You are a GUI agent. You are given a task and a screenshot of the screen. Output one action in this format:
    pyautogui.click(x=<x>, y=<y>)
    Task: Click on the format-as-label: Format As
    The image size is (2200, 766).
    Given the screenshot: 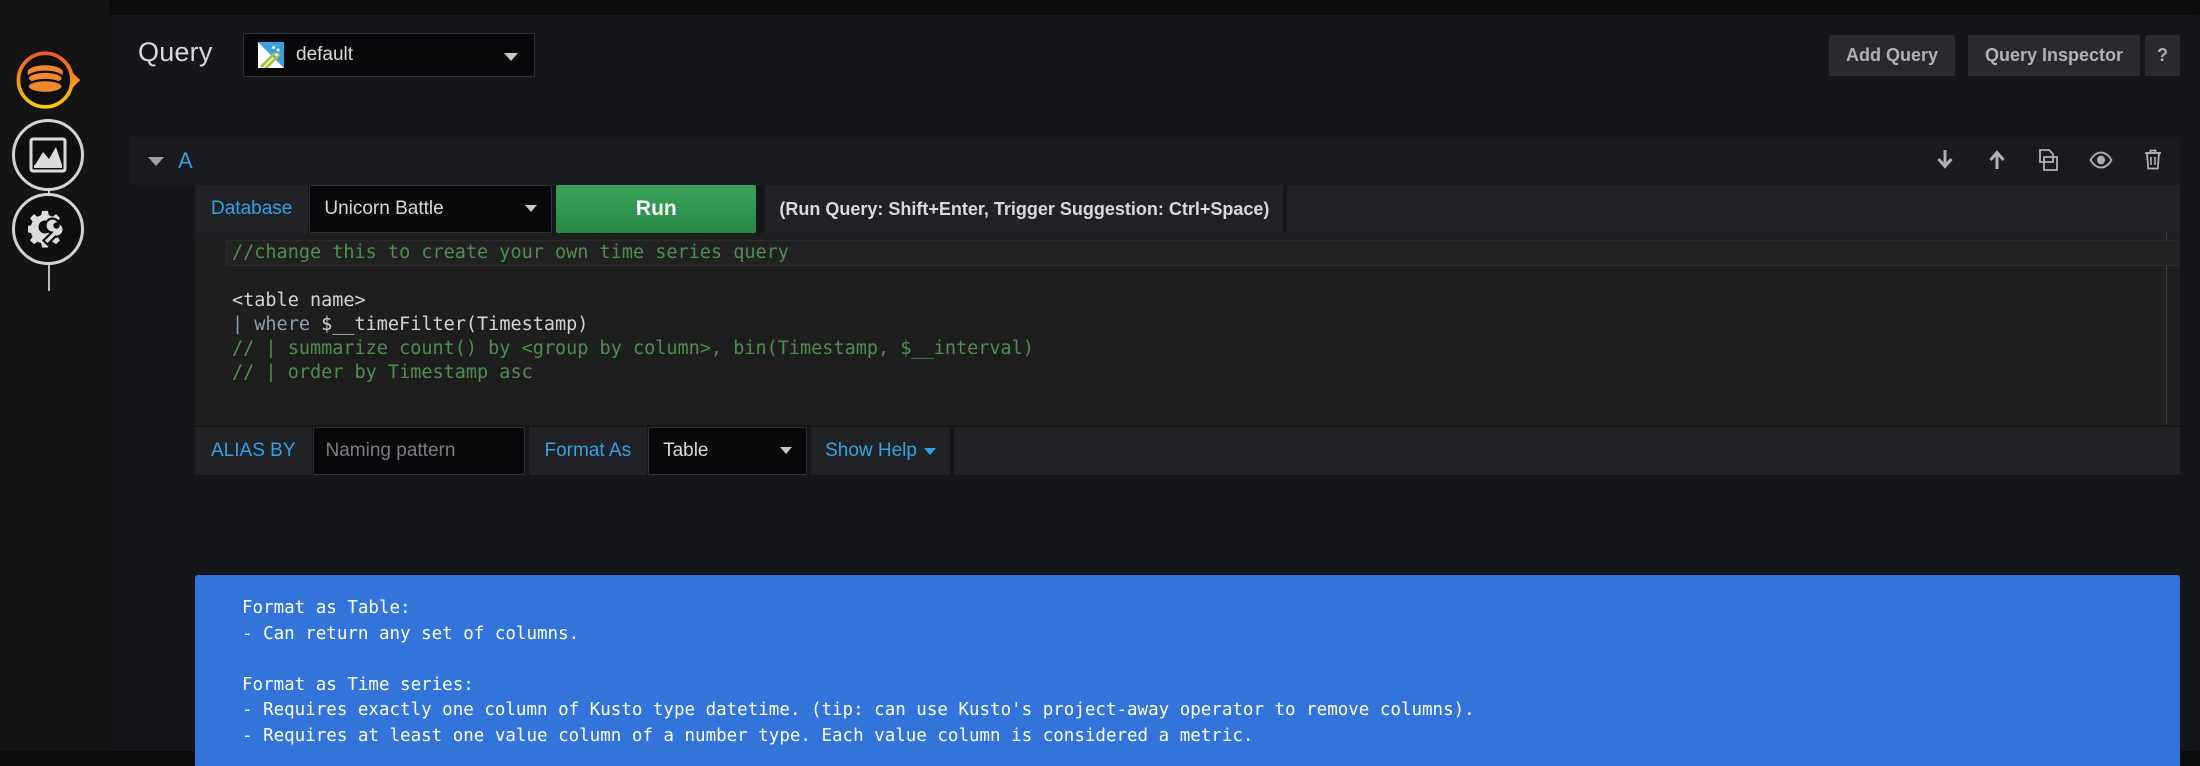 What is the action you would take?
    pyautogui.click(x=588, y=451)
    